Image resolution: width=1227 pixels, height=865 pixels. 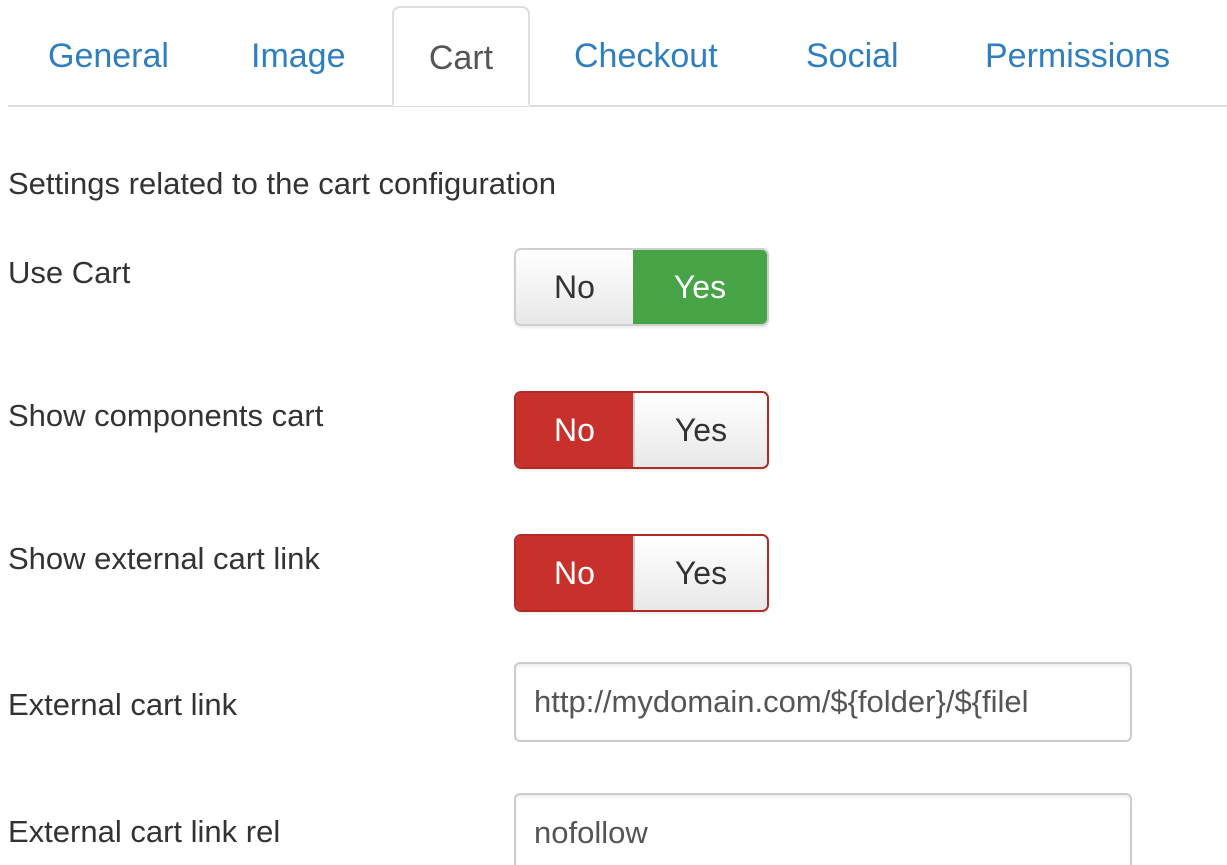 What do you see at coordinates (823, 829) in the screenshot?
I see `external-cart-link-rel-input` at bounding box center [823, 829].